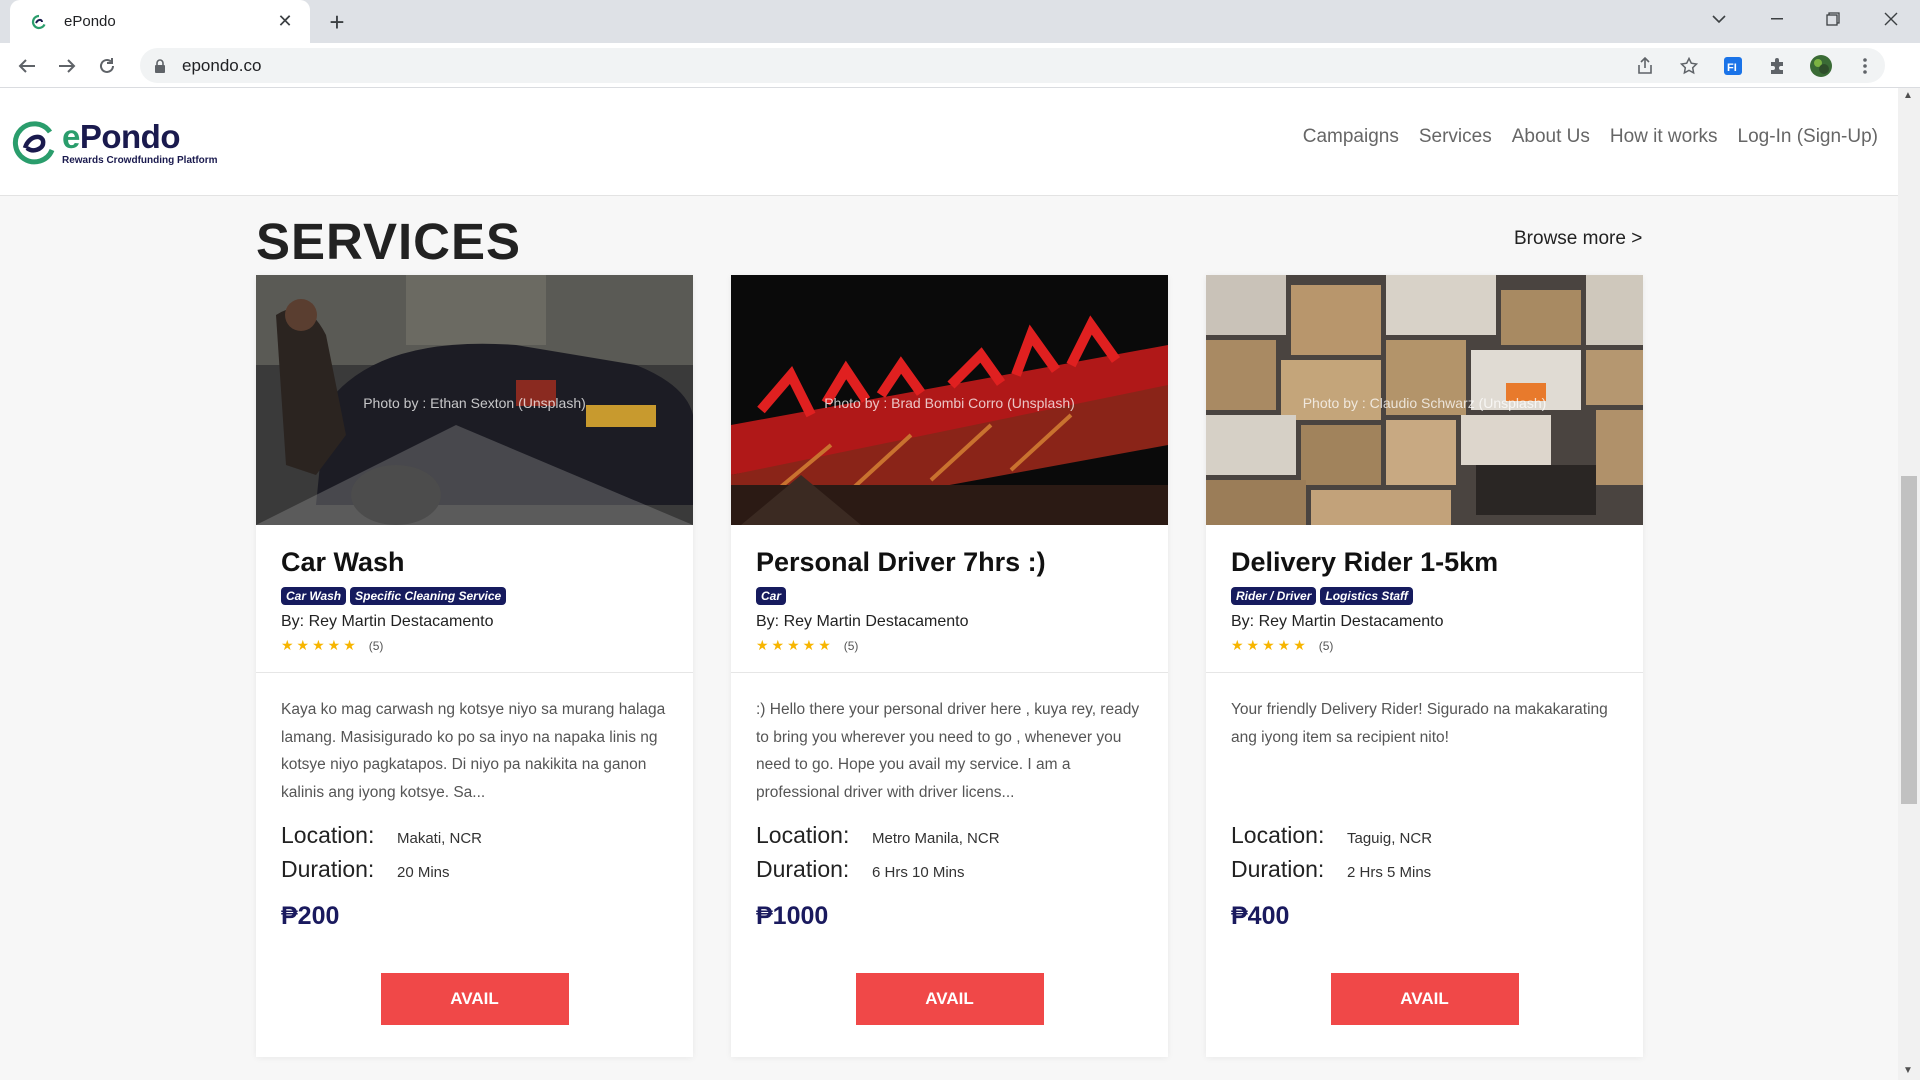  Describe the element at coordinates (388, 241) in the screenshot. I see `section-title: SERVICES` at that location.